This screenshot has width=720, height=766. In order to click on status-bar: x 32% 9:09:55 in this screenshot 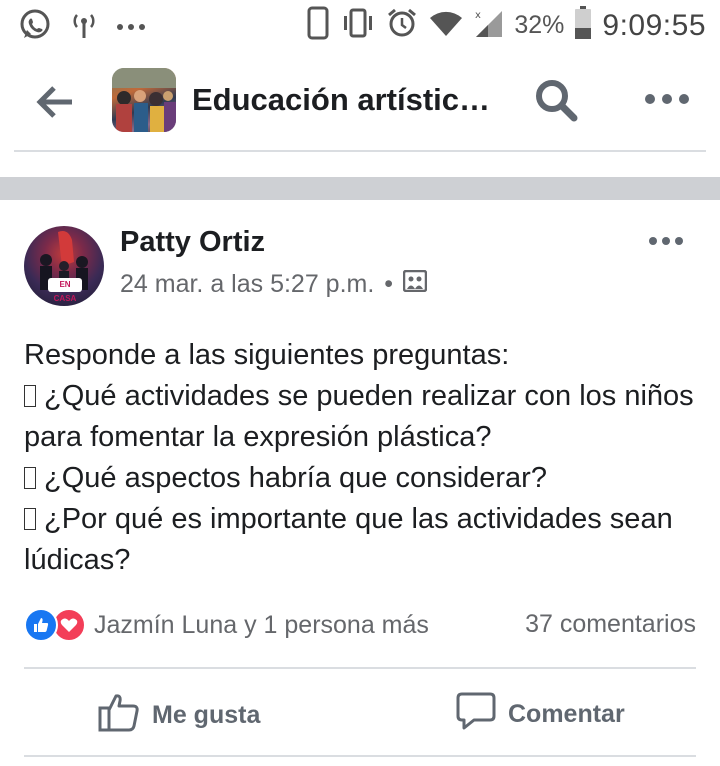, I will do `click(360, 25)`.